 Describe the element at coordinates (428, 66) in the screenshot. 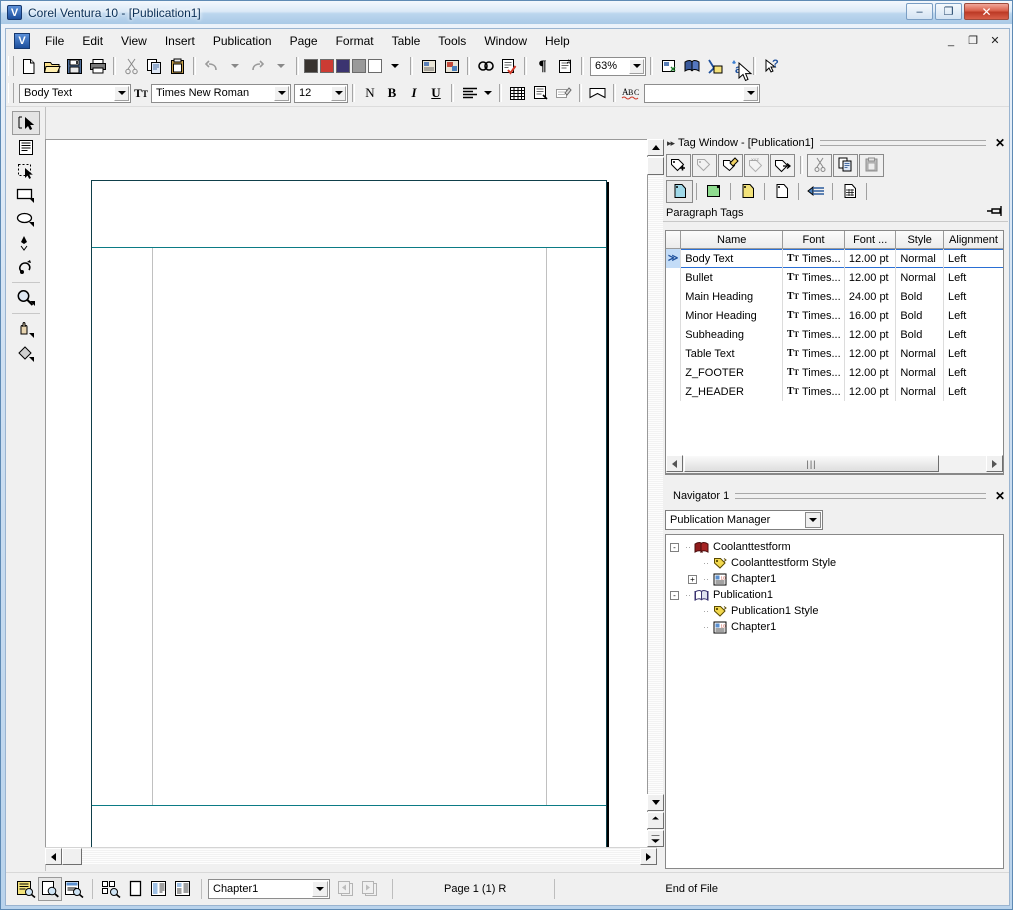

I see `insert-frame-button` at that location.